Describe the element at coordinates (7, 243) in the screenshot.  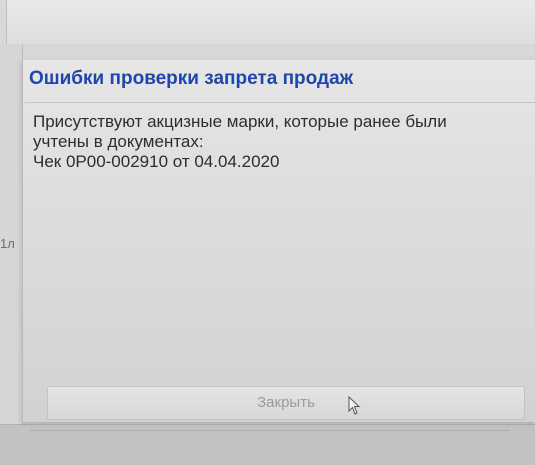
I see `background-left-label: 1л` at that location.